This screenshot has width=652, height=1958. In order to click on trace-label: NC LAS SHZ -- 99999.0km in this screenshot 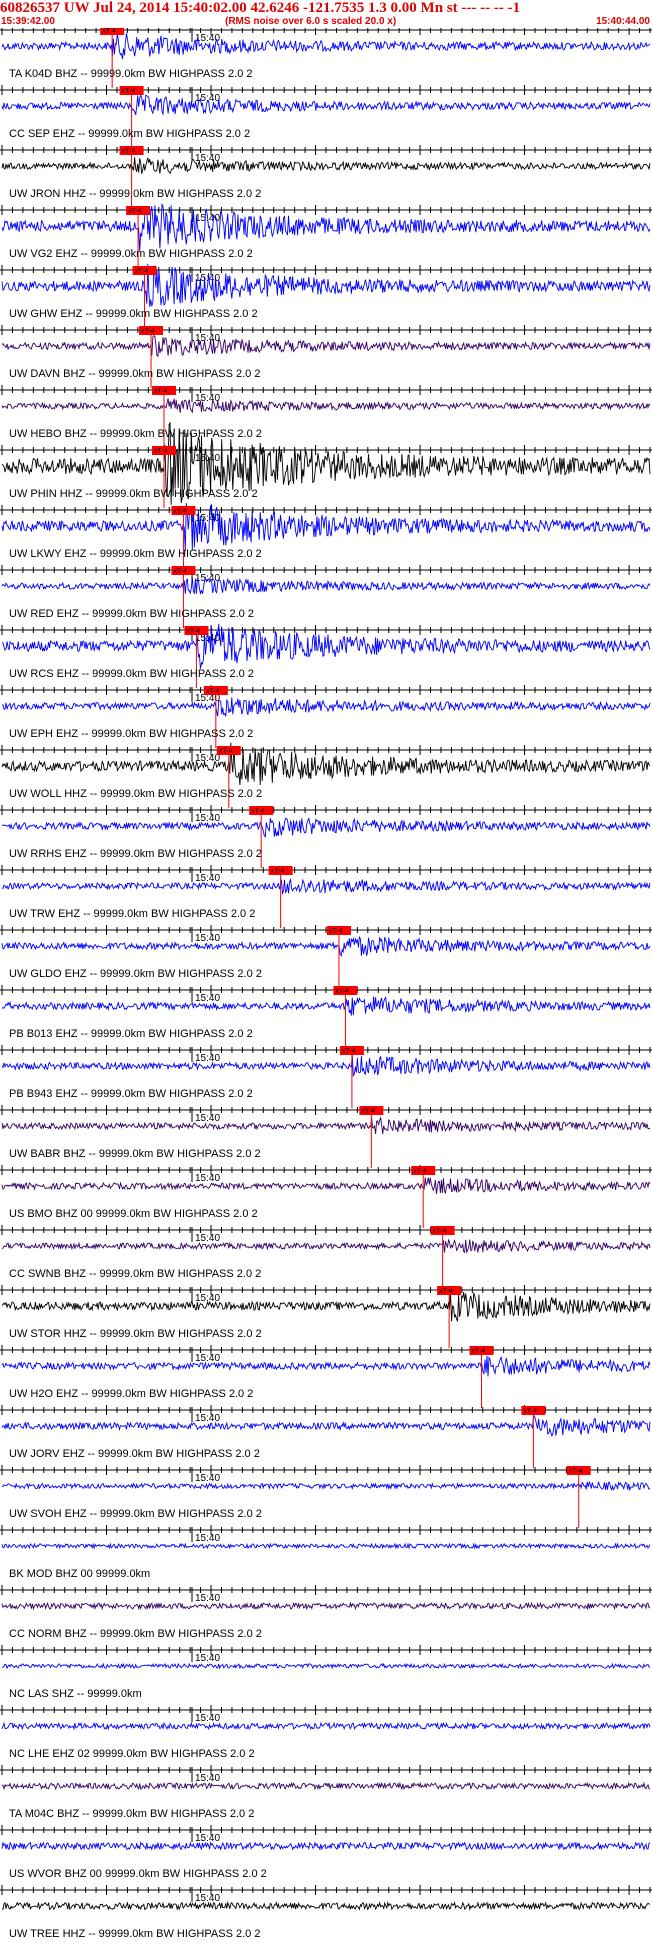, I will do `click(75, 1694)`.